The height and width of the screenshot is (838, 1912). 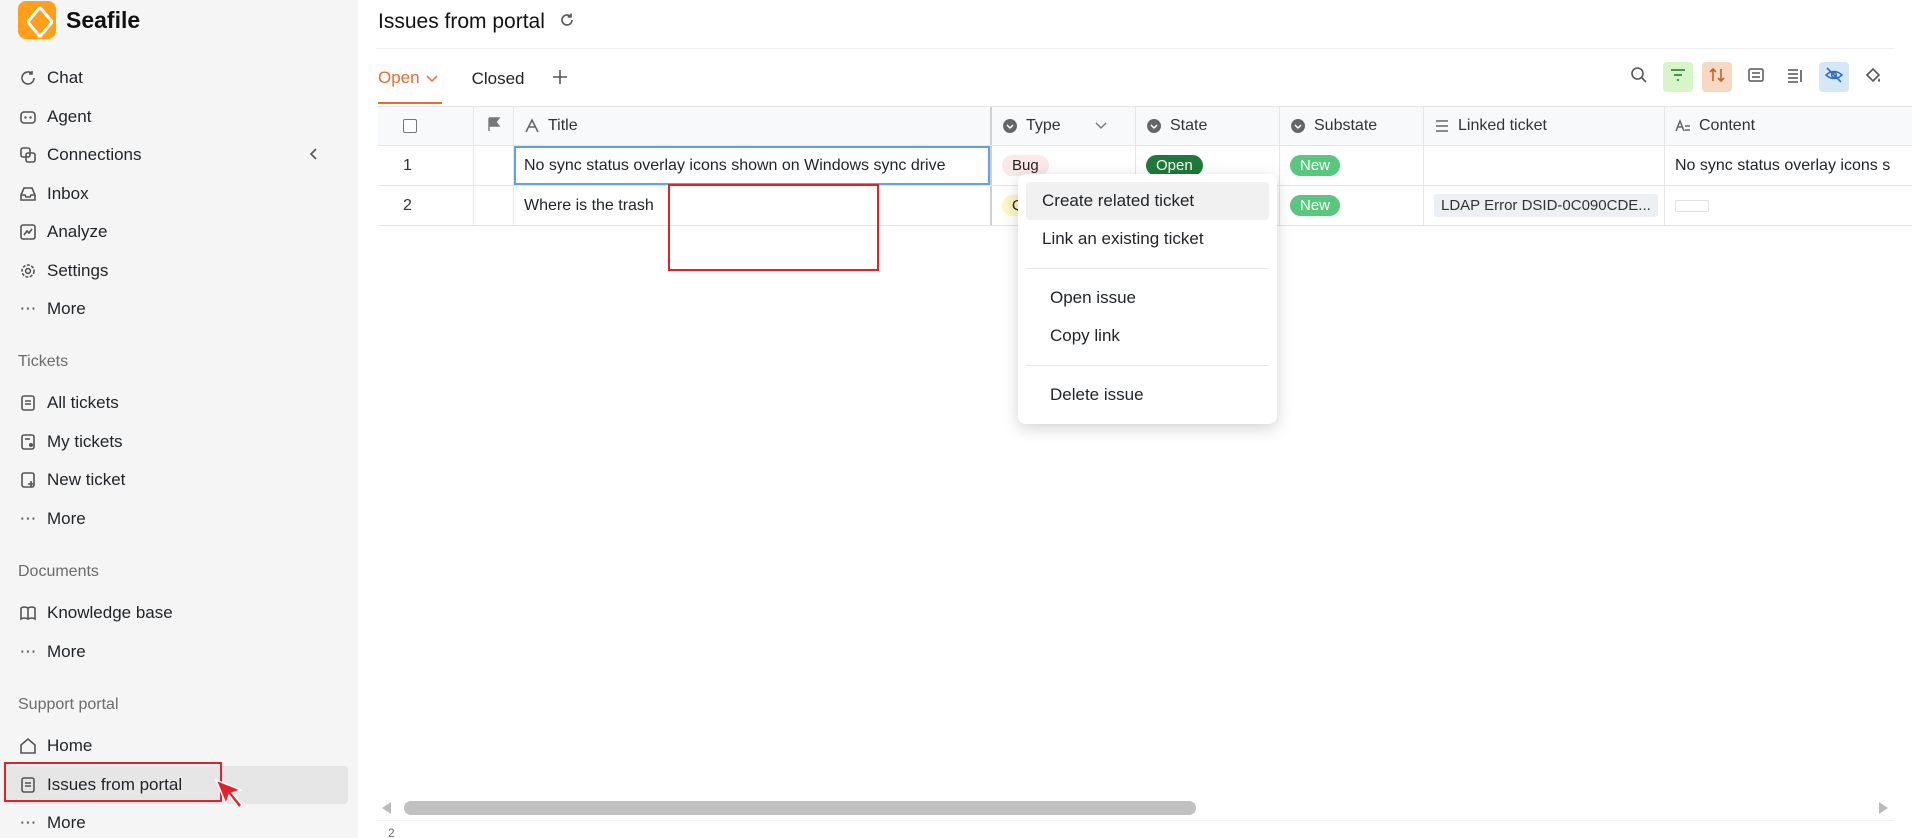 I want to click on column-header-label: Linked ticket, so click(x=1502, y=125).